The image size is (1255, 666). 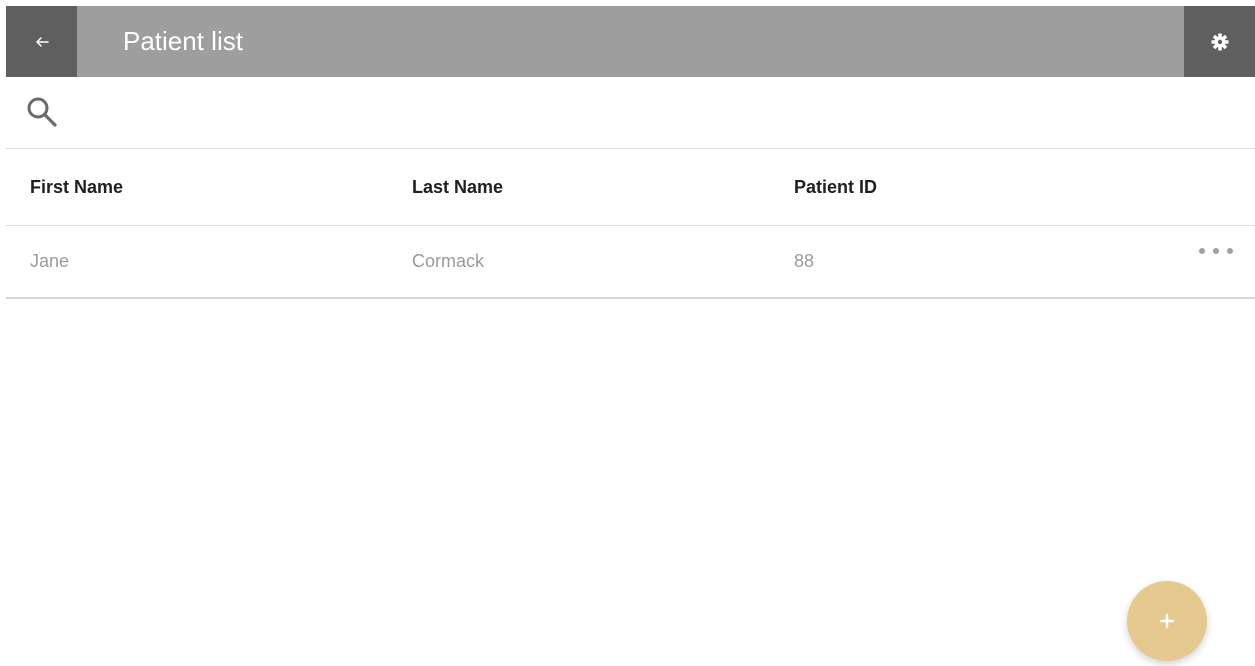 I want to click on column-header-first-name: First Name, so click(x=76, y=187).